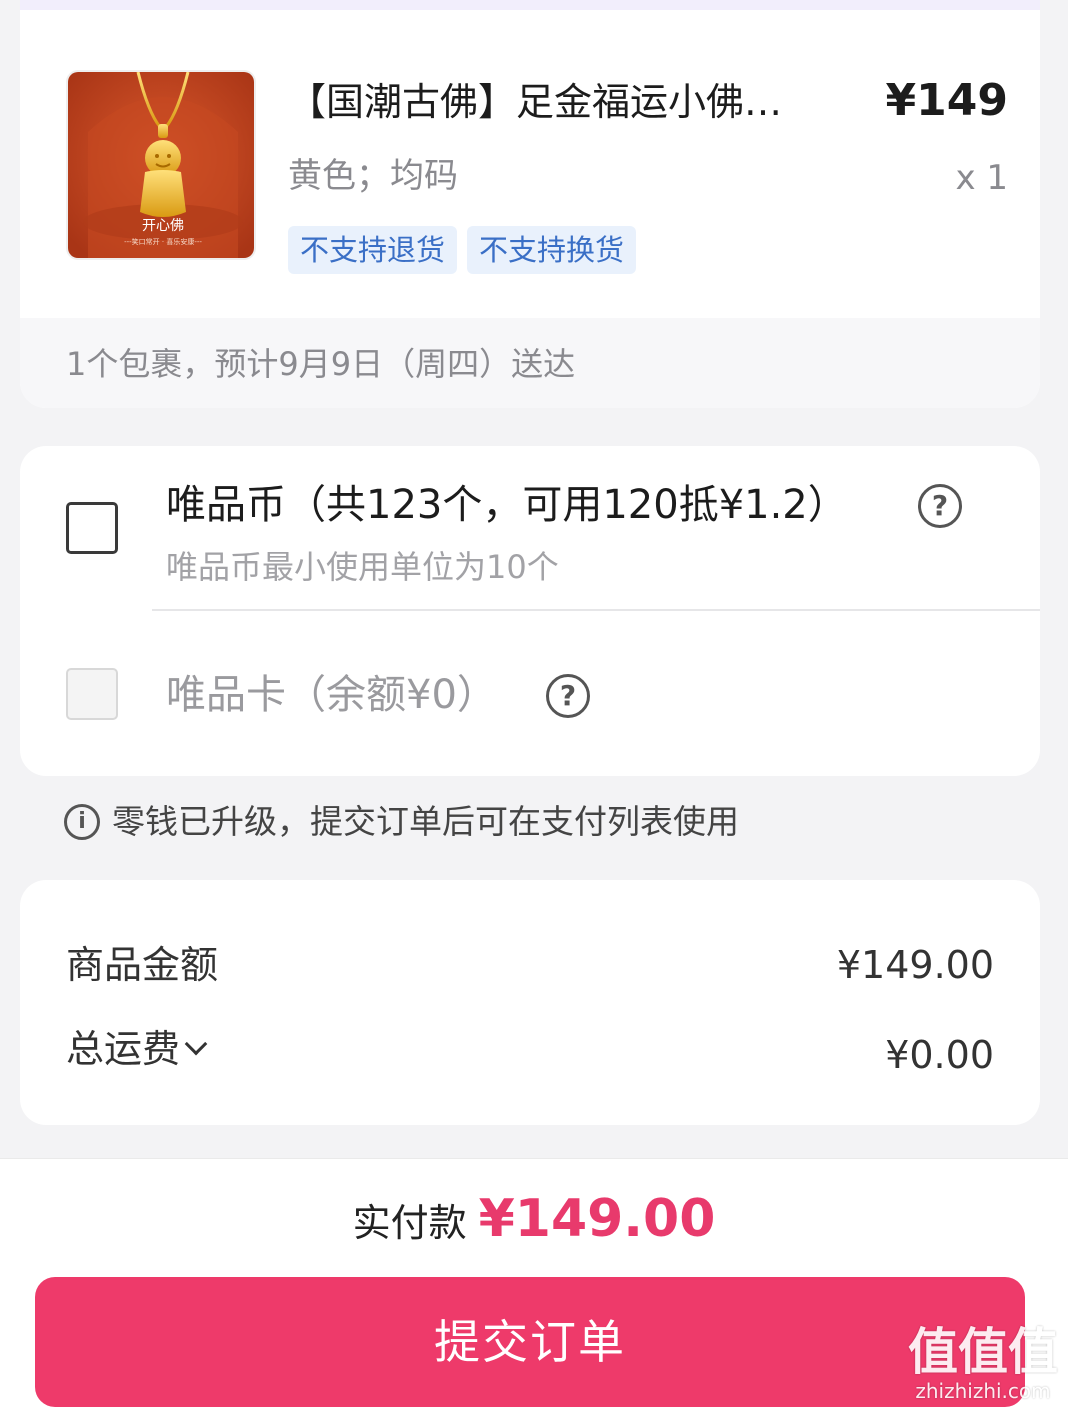 The height and width of the screenshot is (1410, 1068). What do you see at coordinates (940, 506) in the screenshot?
I see `vip-coin-help-icon: ?` at bounding box center [940, 506].